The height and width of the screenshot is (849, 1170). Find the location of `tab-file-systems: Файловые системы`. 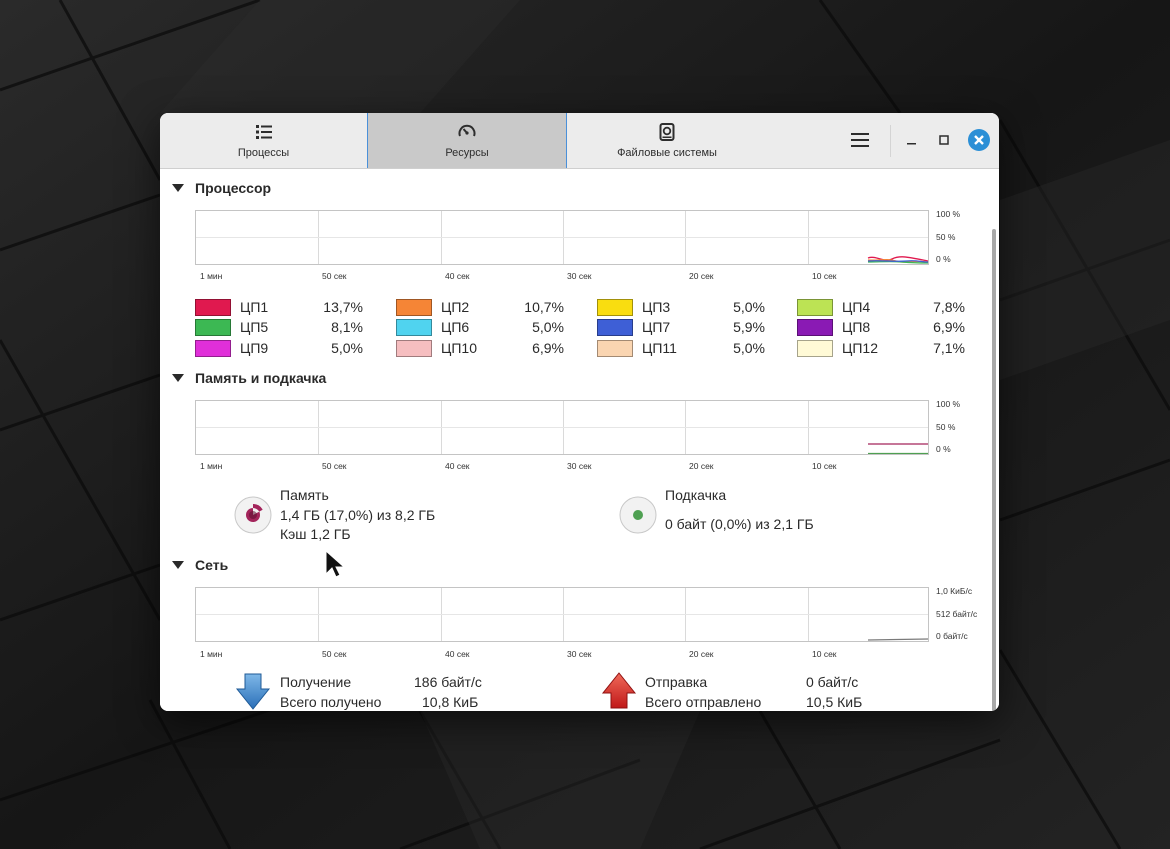

tab-file-systems: Файловые системы is located at coordinates (667, 140).